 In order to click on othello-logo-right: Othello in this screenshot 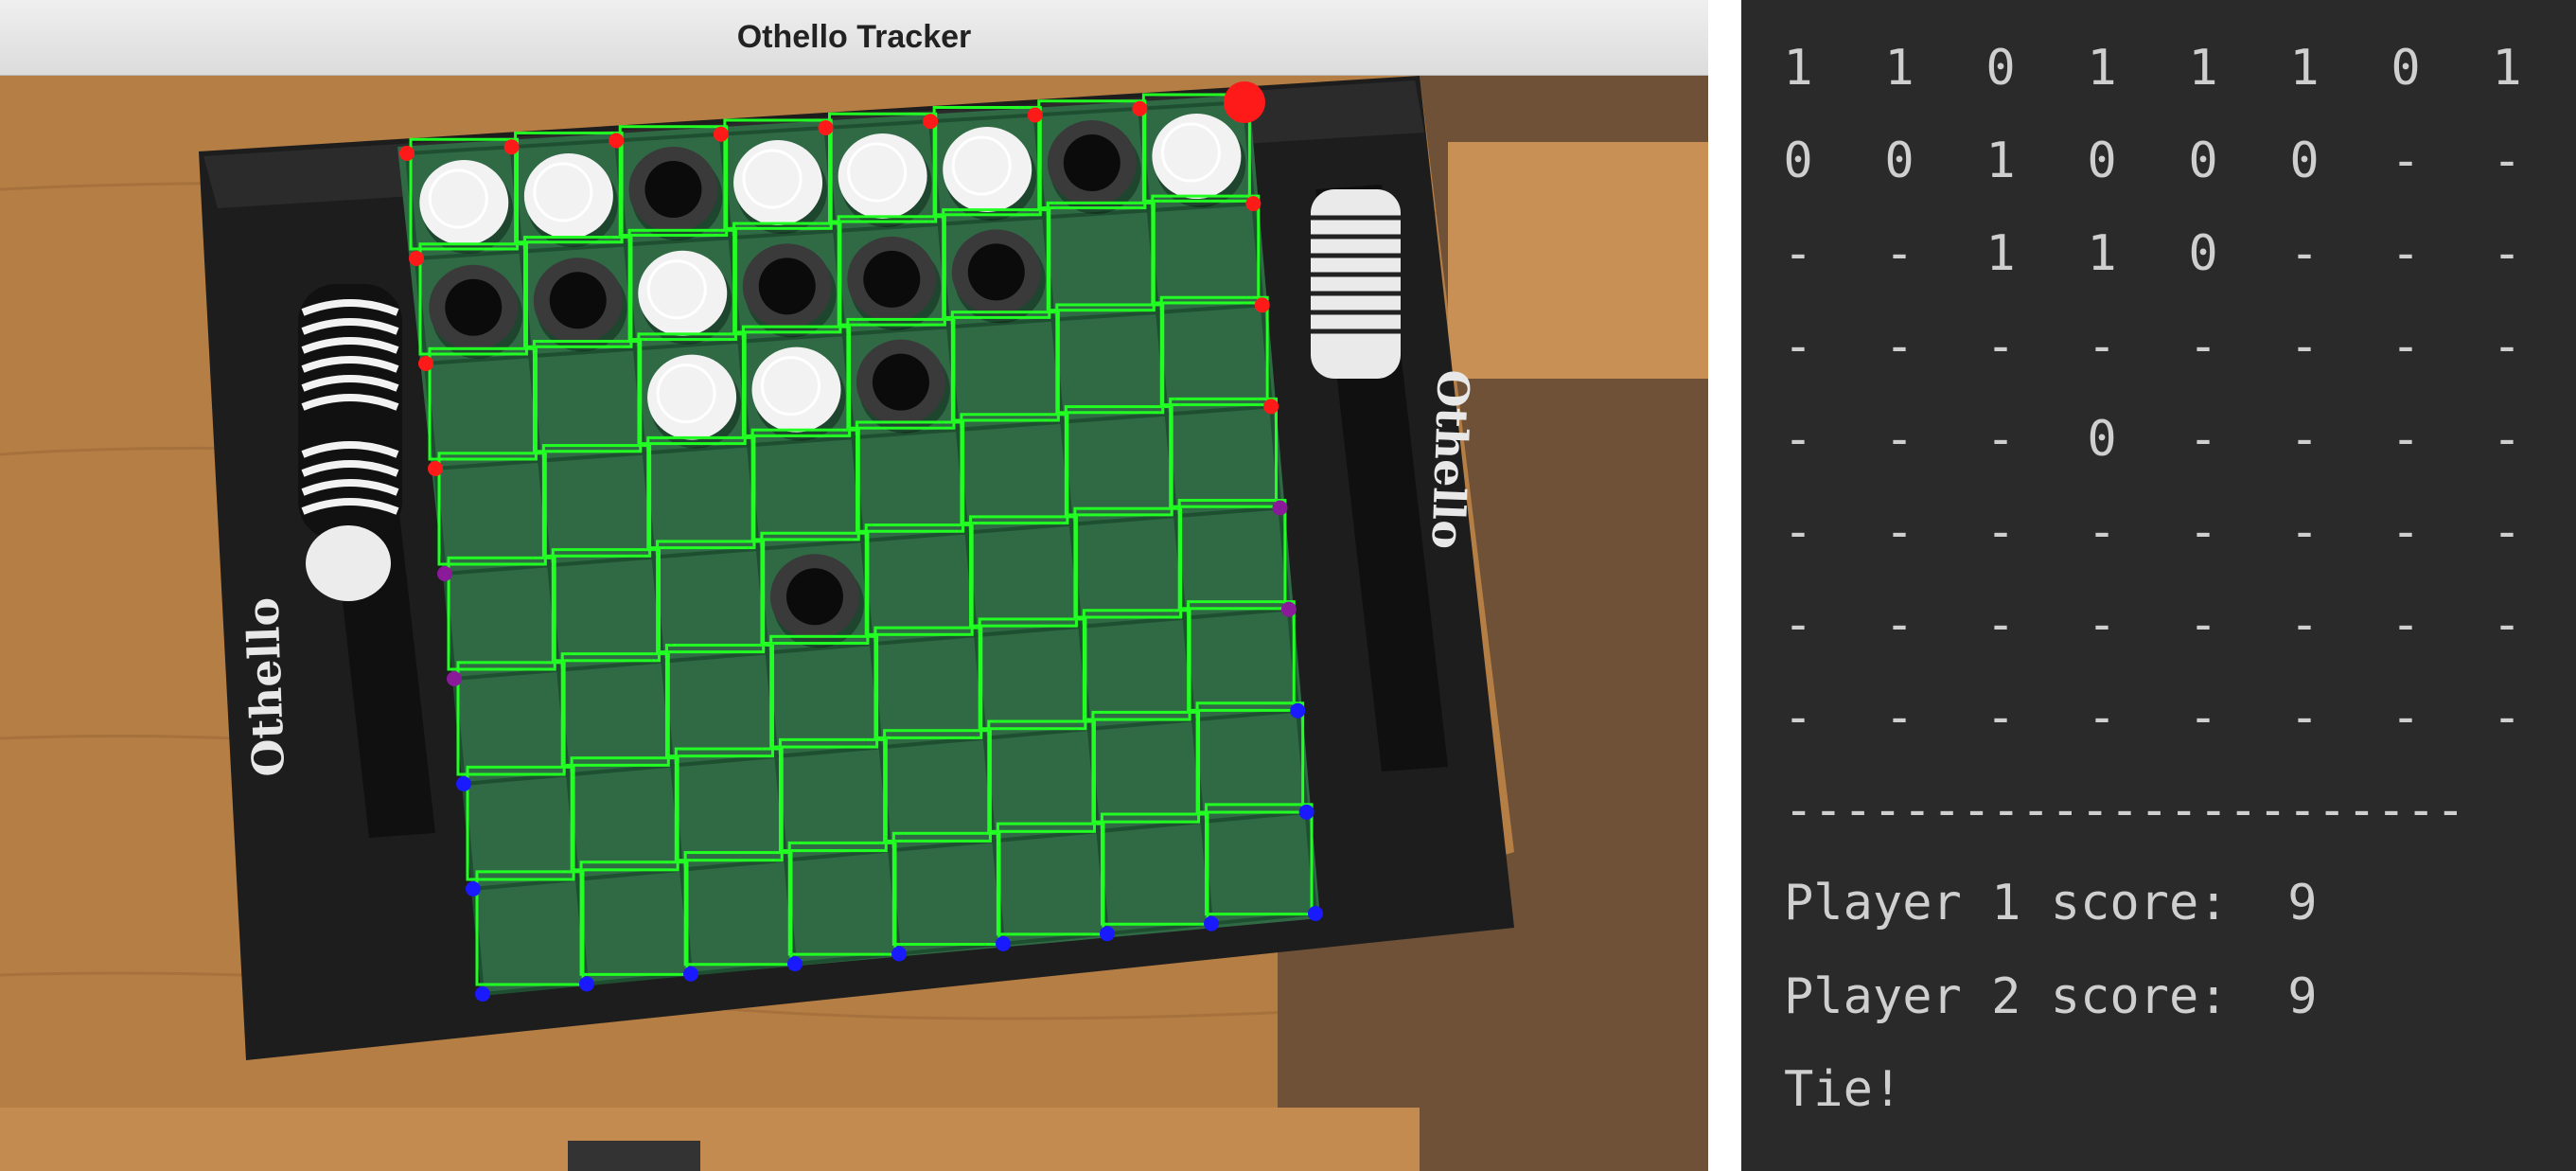, I will do `click(1450, 459)`.